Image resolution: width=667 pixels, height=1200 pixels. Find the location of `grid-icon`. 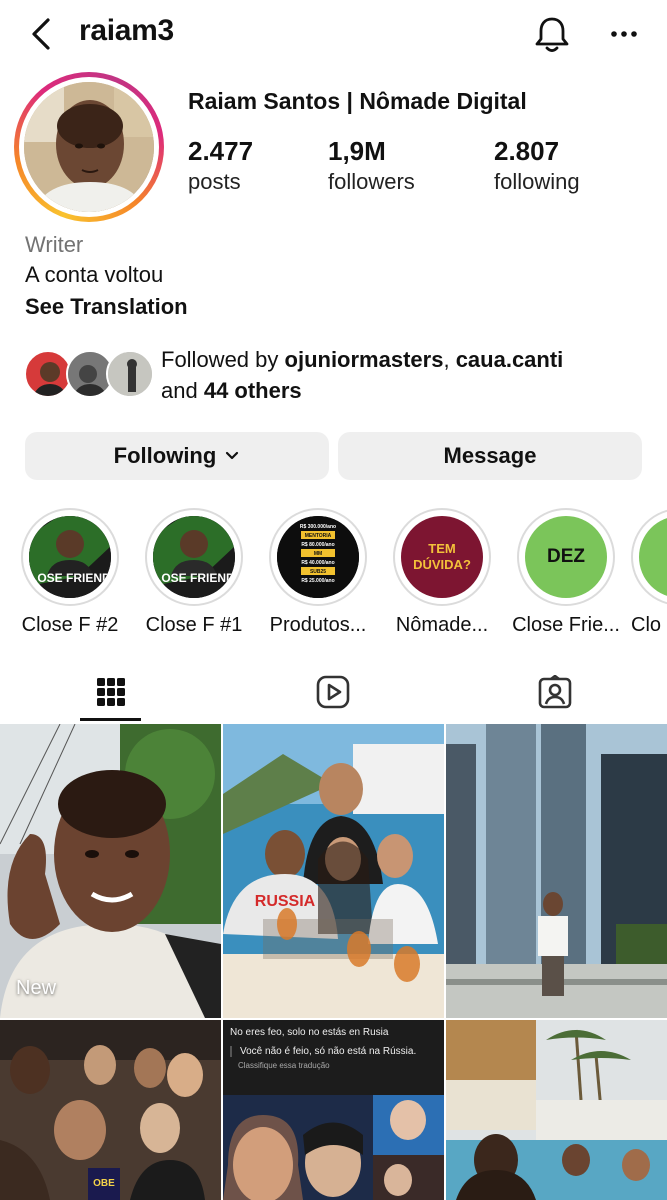

grid-icon is located at coordinates (111, 692).